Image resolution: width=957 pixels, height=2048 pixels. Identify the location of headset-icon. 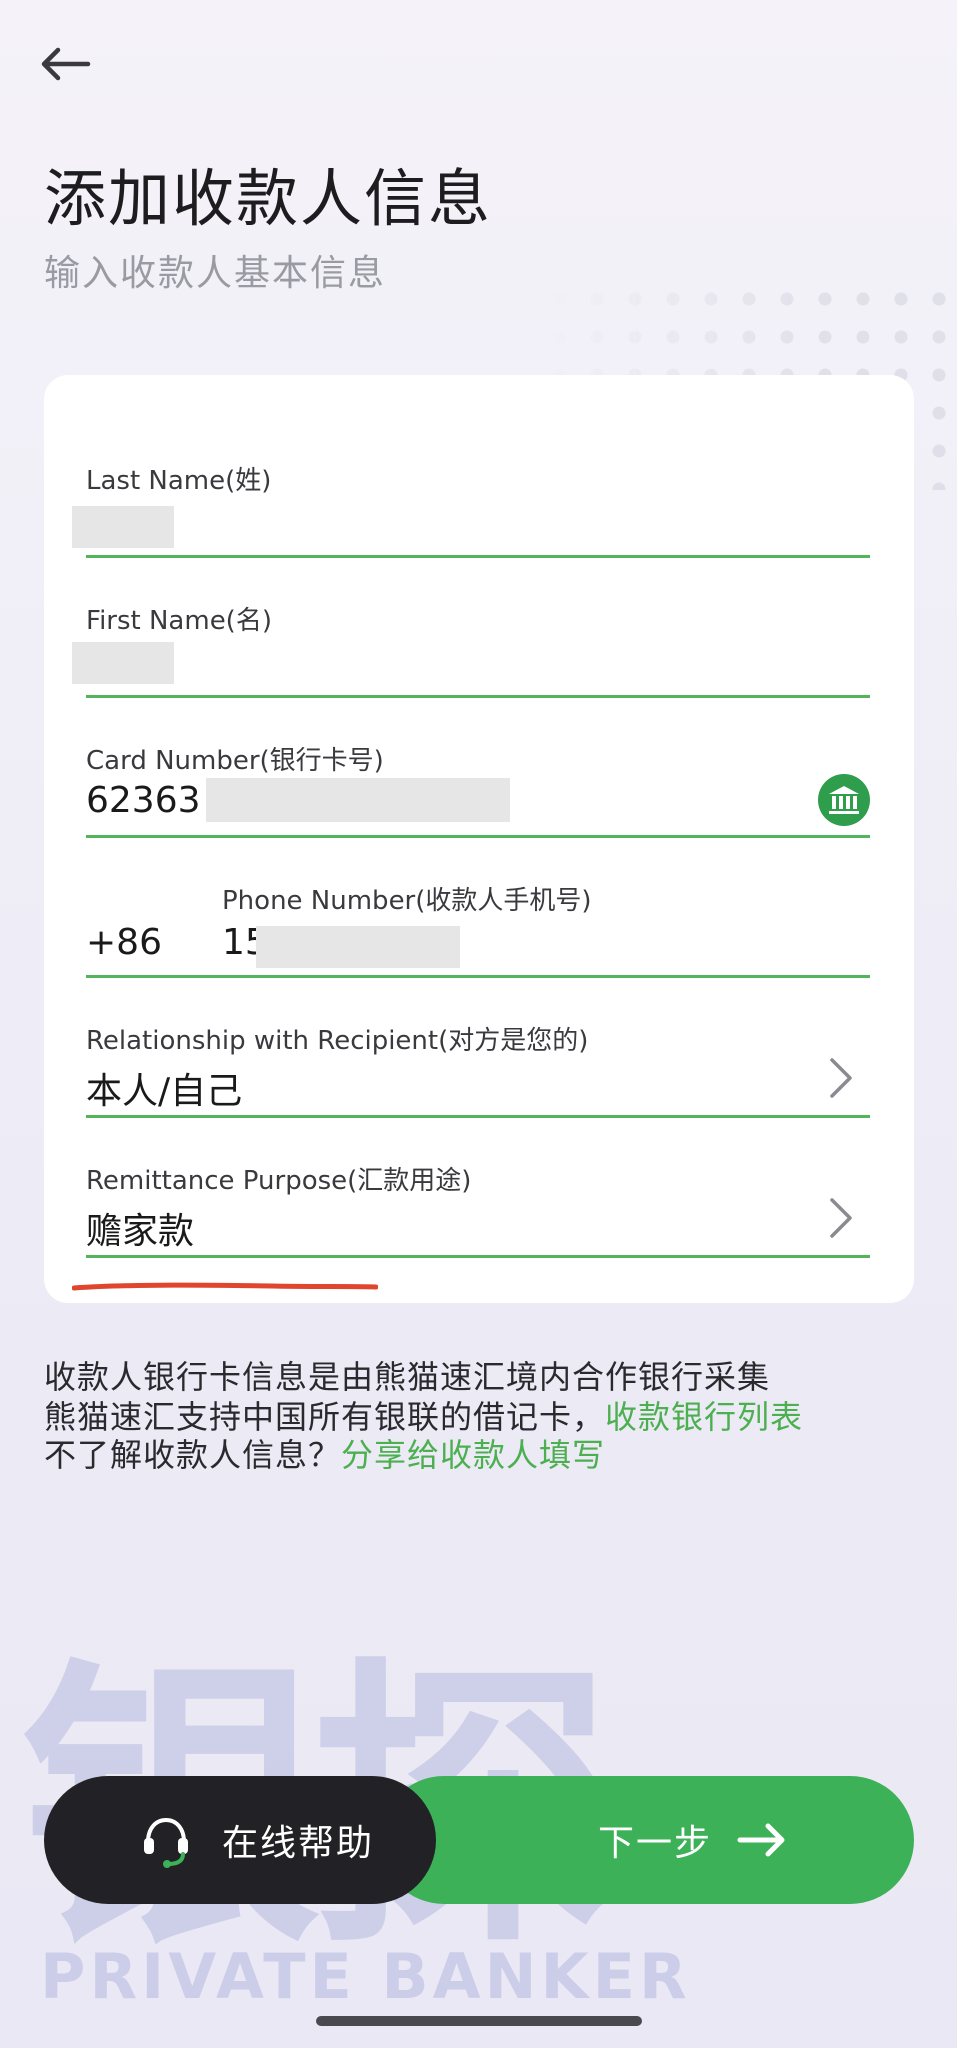
(166, 1842).